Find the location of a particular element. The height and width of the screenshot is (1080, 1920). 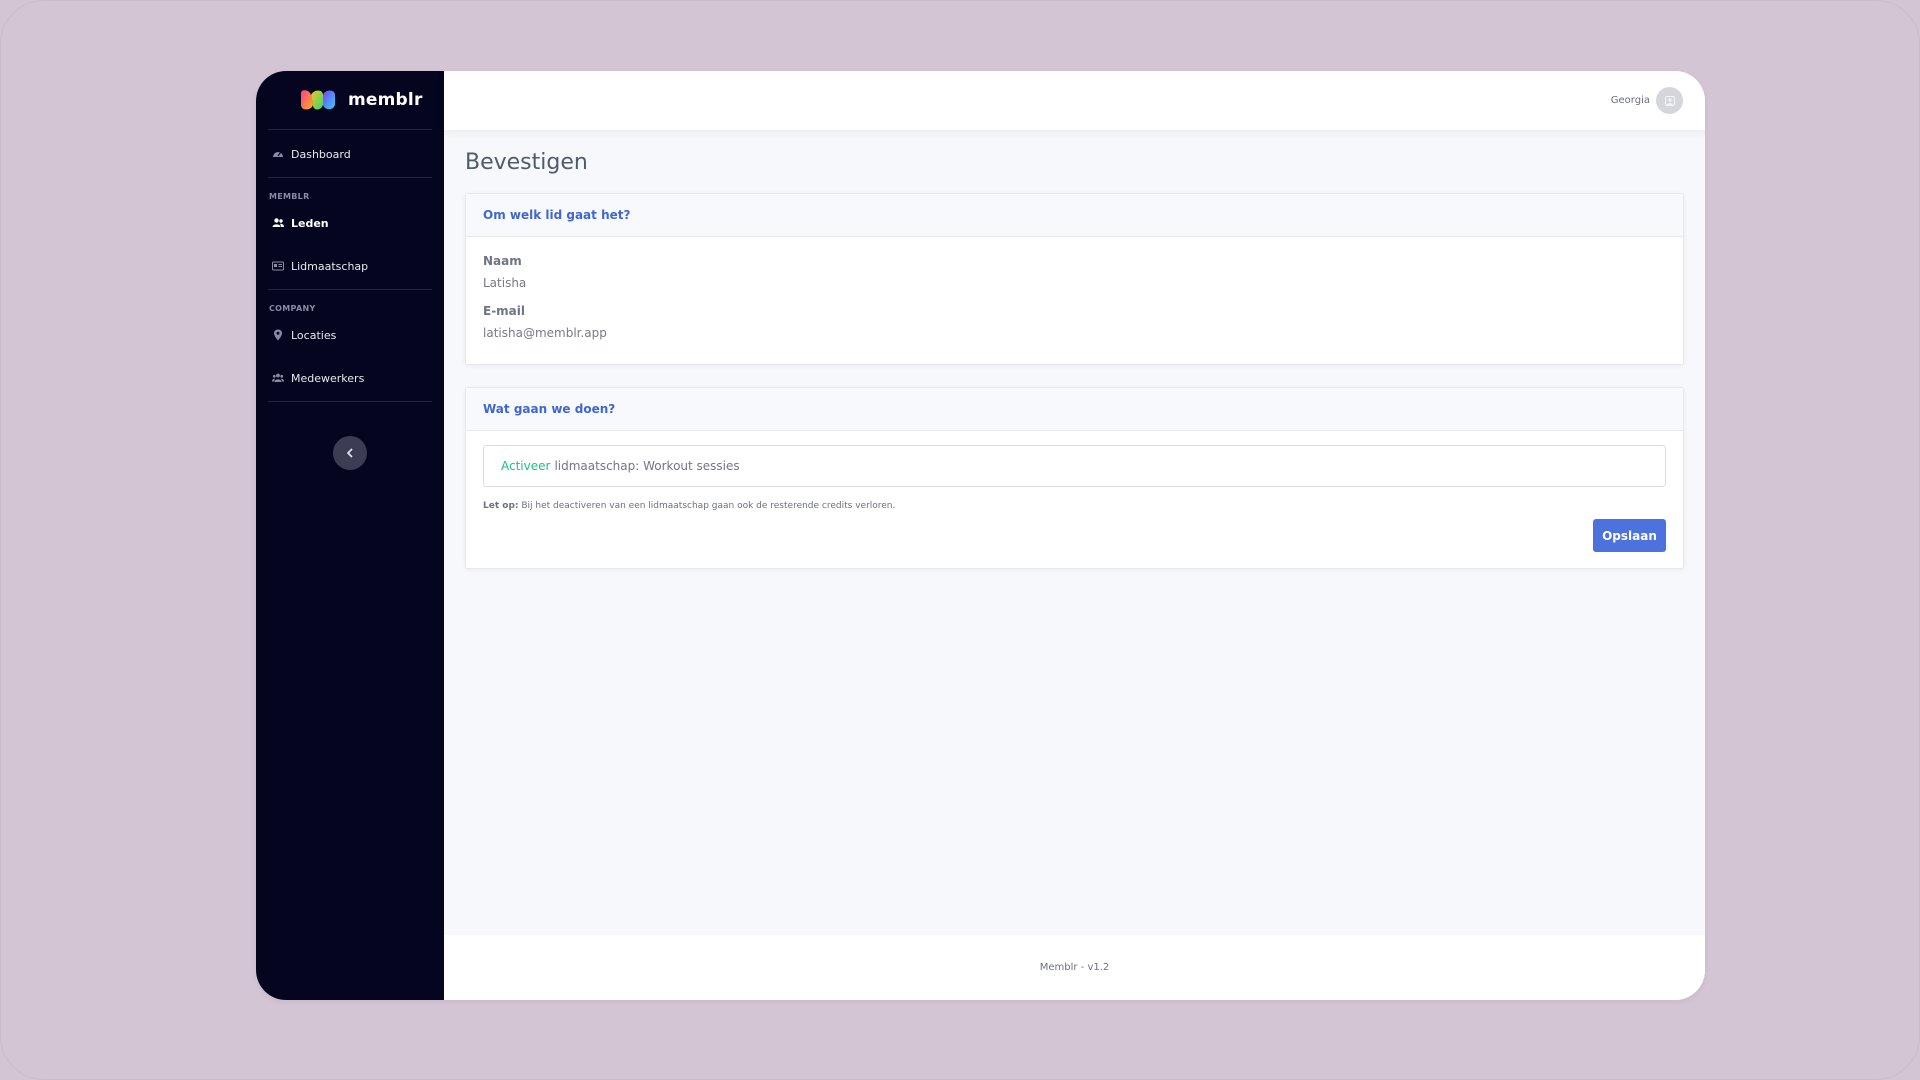

name-value: Latisha is located at coordinates (505, 283).